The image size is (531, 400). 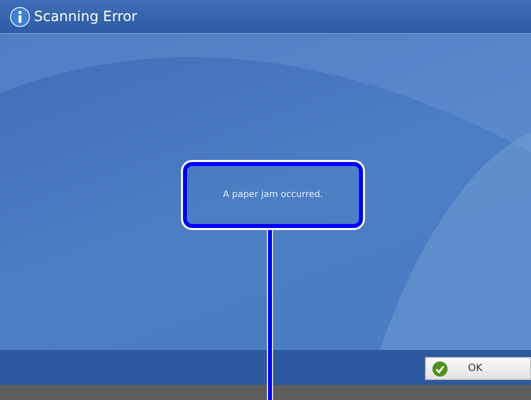 What do you see at coordinates (440, 368) in the screenshot?
I see `checkmark-icon` at bounding box center [440, 368].